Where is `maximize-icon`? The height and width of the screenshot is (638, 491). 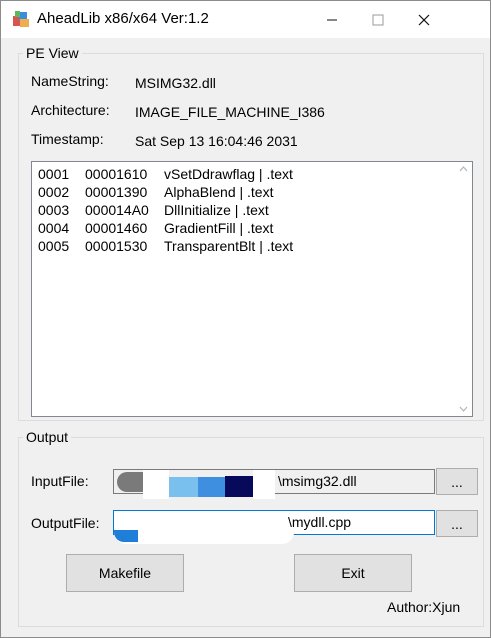 maximize-icon is located at coordinates (378, 19).